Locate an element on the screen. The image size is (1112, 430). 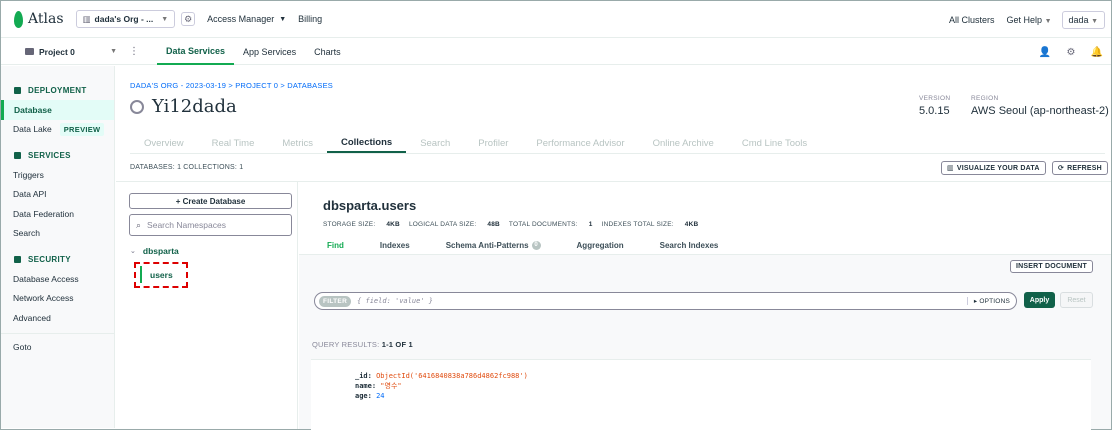
document-field-name: name: "영수" is located at coordinates (441, 386).